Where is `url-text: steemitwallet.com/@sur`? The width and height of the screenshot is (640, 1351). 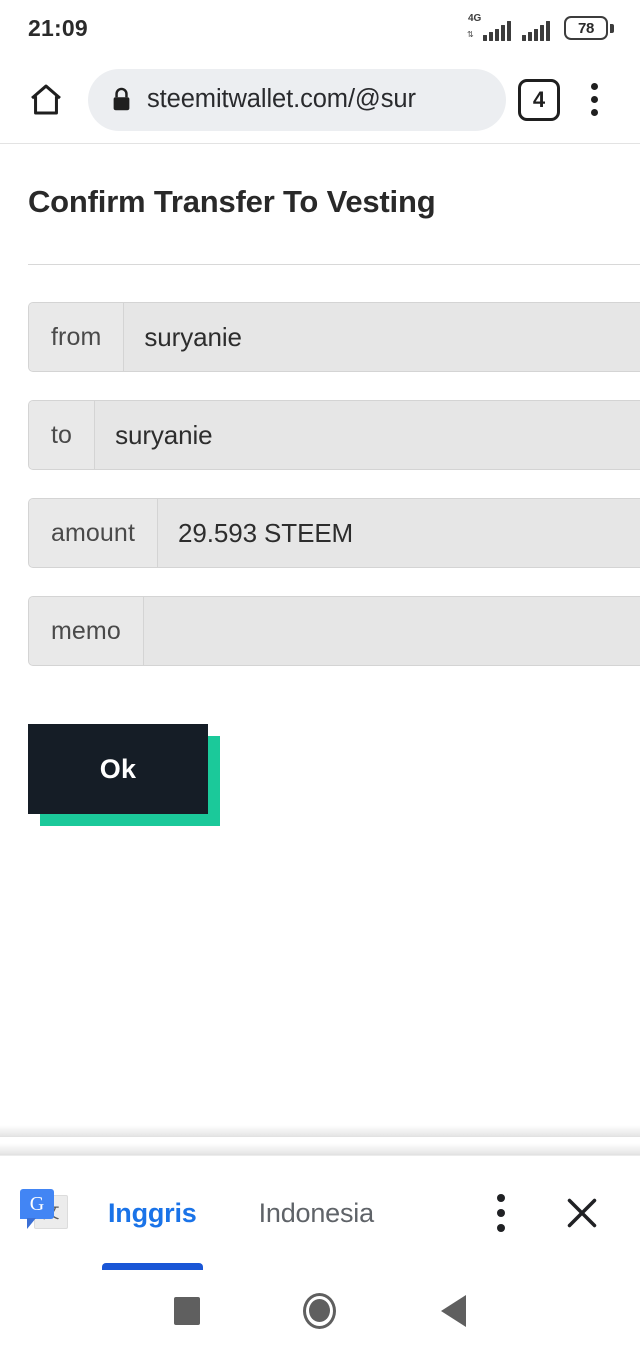 url-text: steemitwallet.com/@sur is located at coordinates (281, 99).